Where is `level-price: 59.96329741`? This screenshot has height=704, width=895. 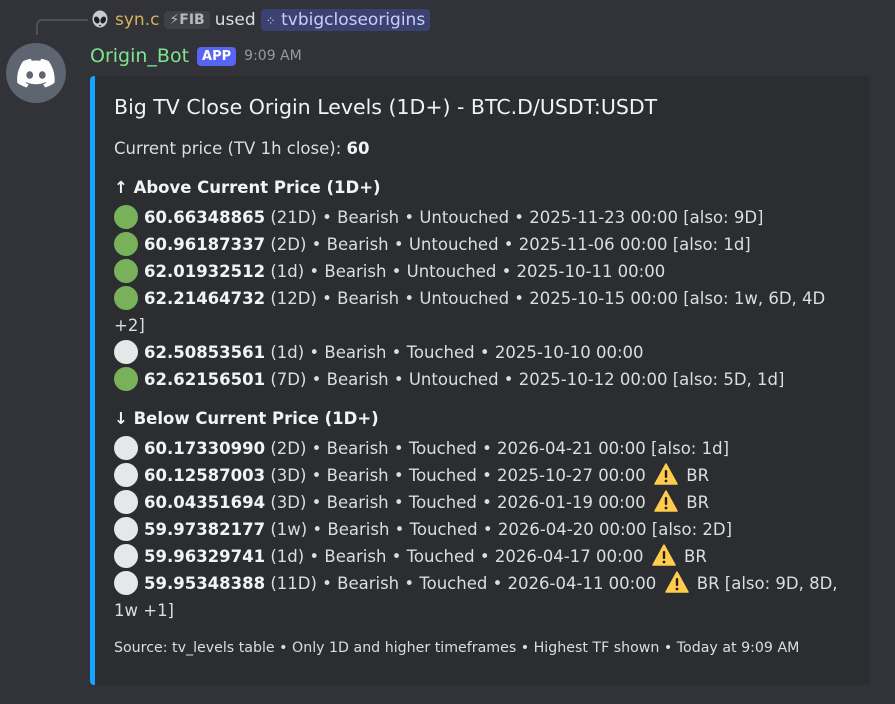 level-price: 59.96329741 is located at coordinates (205, 556).